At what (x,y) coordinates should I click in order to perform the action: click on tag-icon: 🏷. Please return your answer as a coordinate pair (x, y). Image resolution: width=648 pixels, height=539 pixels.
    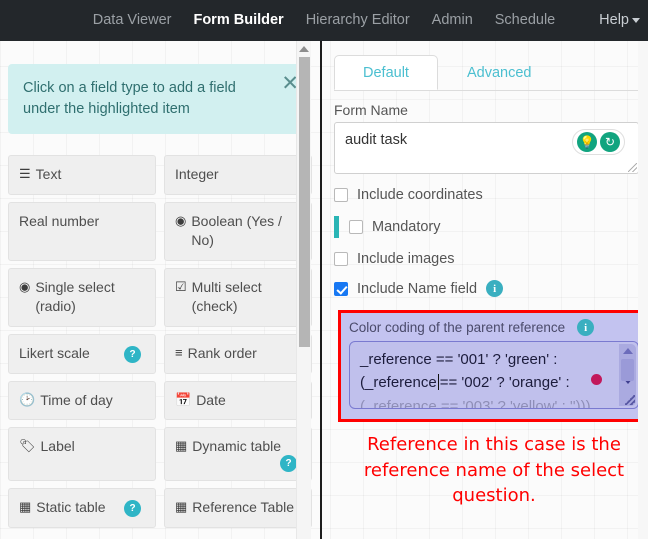
    Looking at the image, I should click on (27, 446).